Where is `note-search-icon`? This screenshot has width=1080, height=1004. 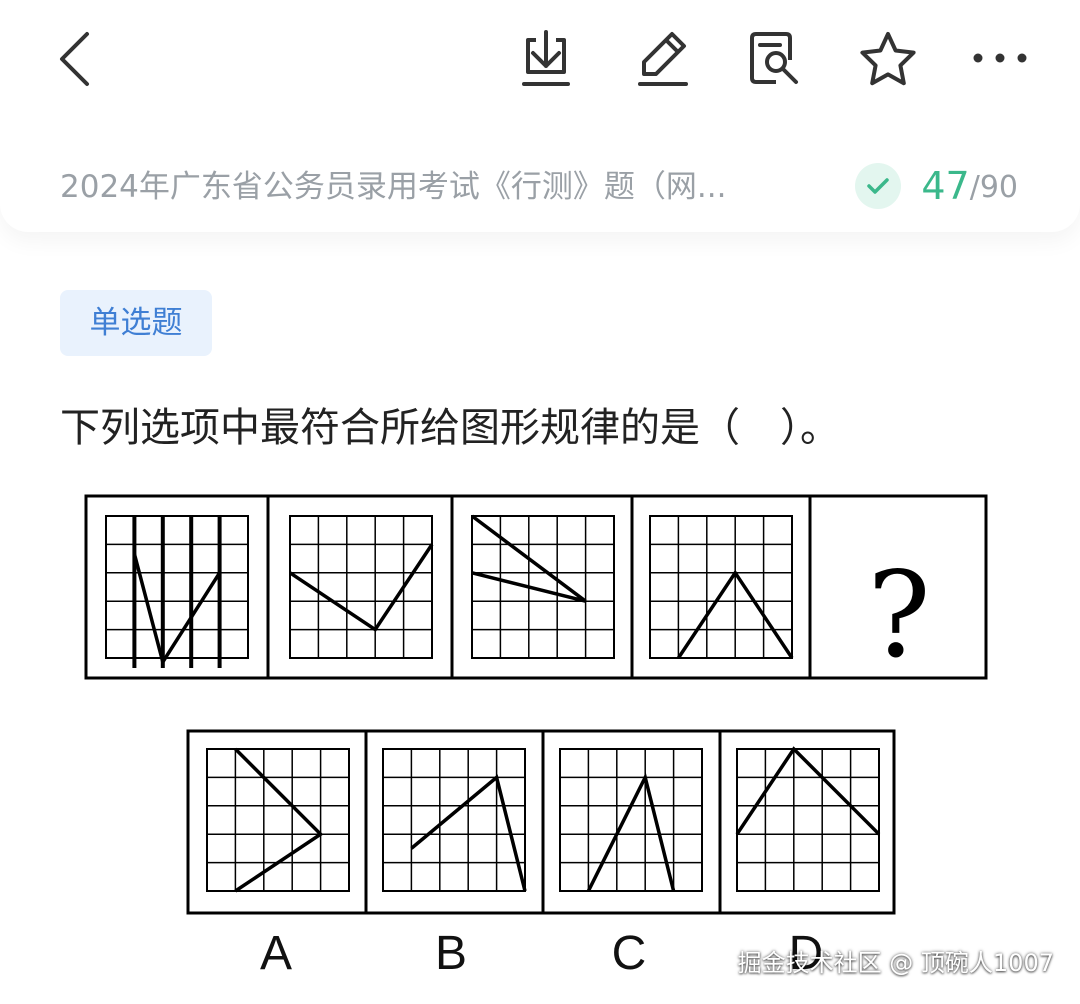
note-search-icon is located at coordinates (774, 58).